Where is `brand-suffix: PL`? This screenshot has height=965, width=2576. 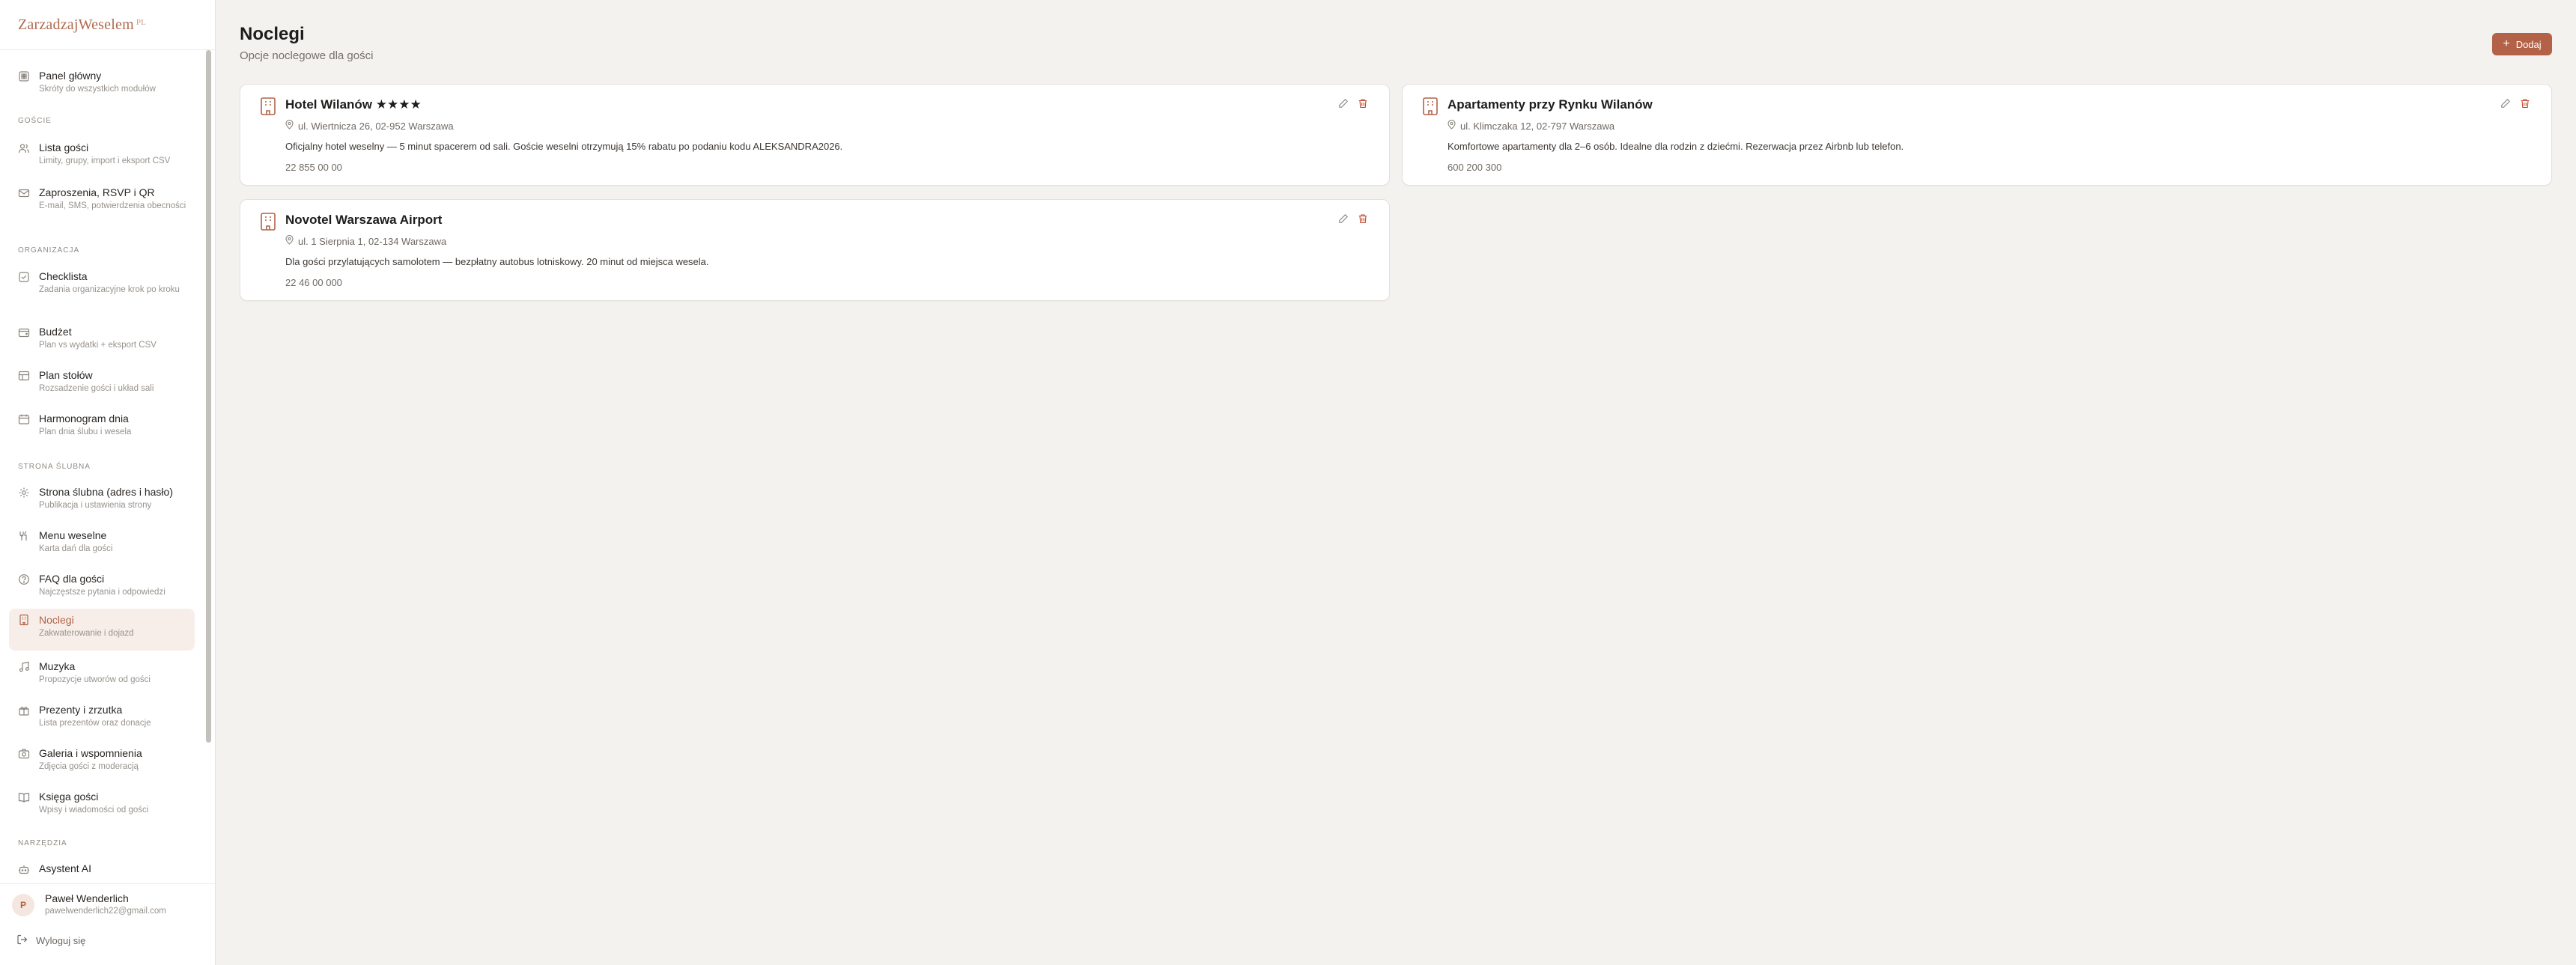
brand-suffix: PL is located at coordinates (141, 22).